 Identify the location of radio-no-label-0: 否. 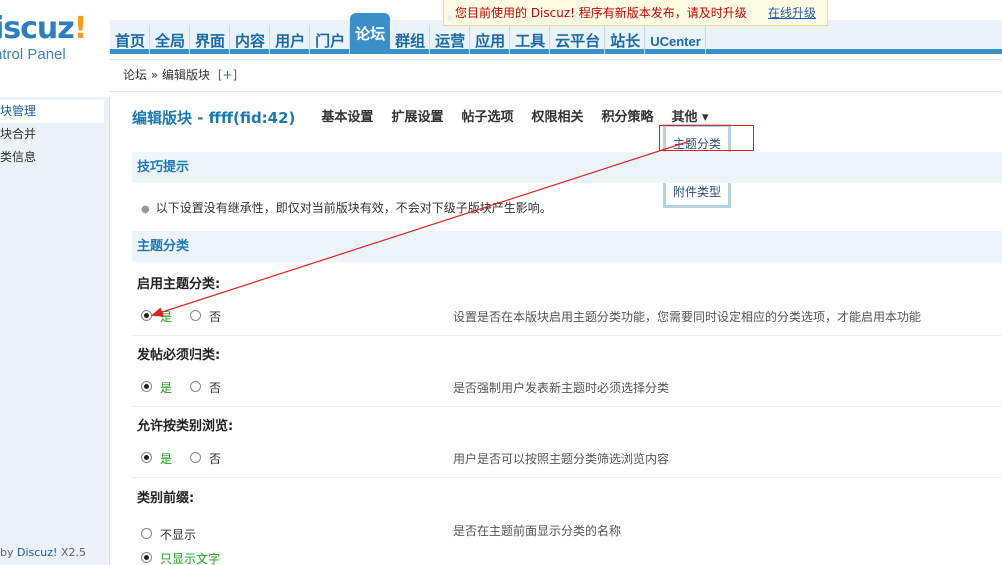
(215, 316).